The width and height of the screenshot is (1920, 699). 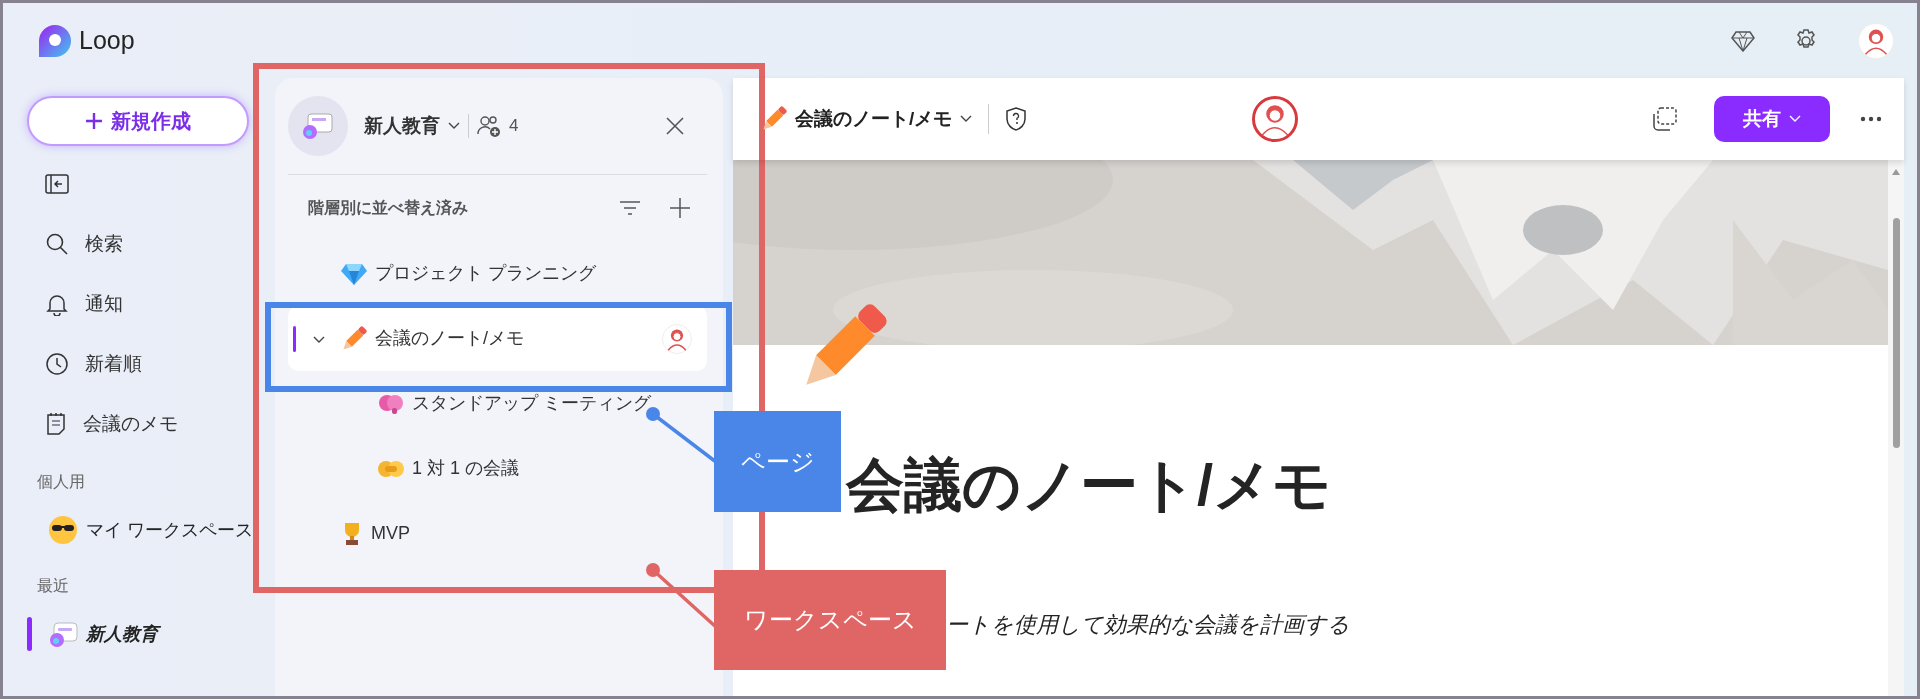 I want to click on page-heading: 会議のノート/メモ, so click(x=1089, y=485).